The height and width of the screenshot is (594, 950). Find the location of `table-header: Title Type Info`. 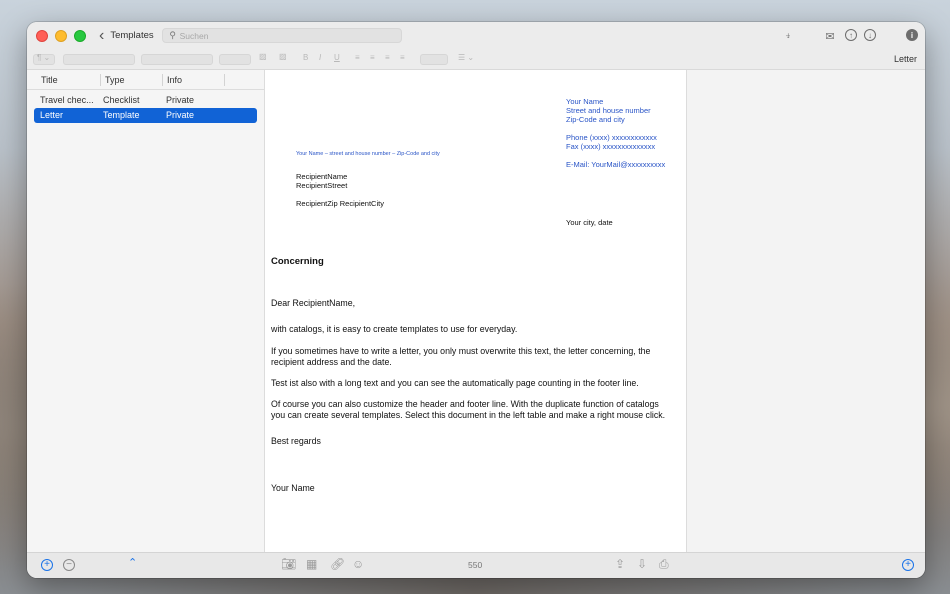

table-header: Title Type Info is located at coordinates (145, 80).